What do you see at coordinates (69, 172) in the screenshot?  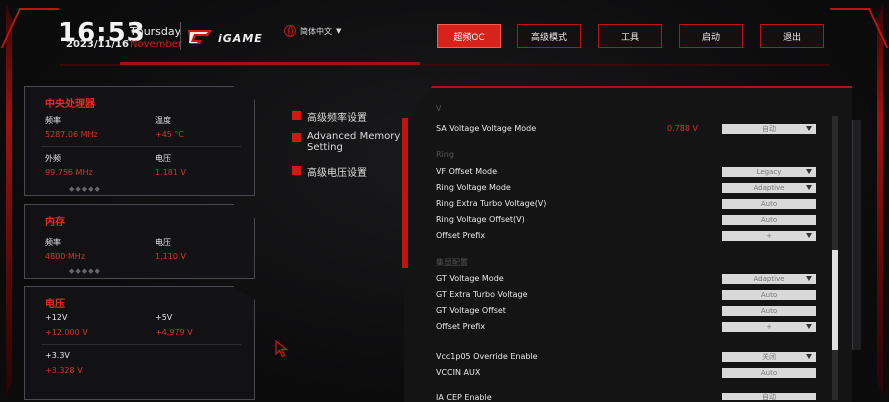 I see `cpu-ext-value: 99.756 MHz` at bounding box center [69, 172].